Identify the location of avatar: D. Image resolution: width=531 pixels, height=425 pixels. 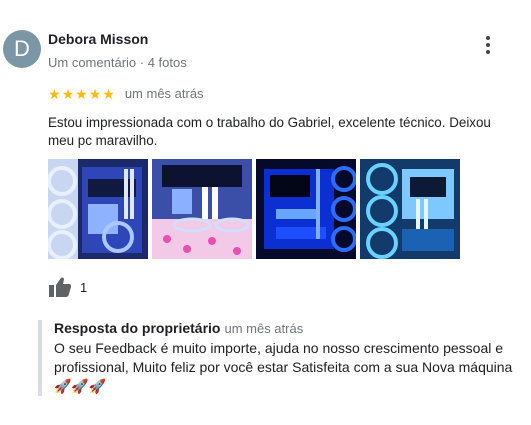
(22, 49).